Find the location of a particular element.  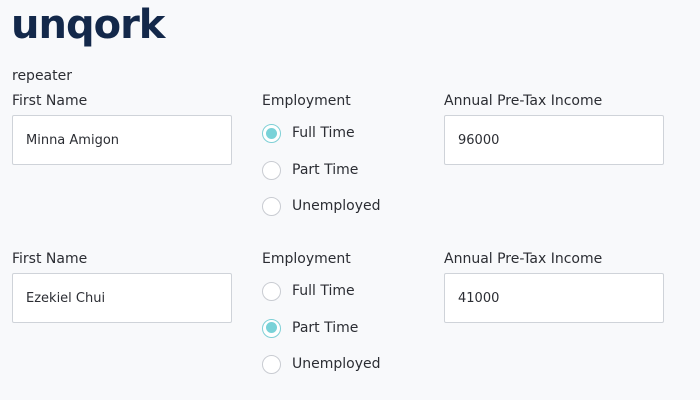

repeater-label: repeater is located at coordinates (42, 76).